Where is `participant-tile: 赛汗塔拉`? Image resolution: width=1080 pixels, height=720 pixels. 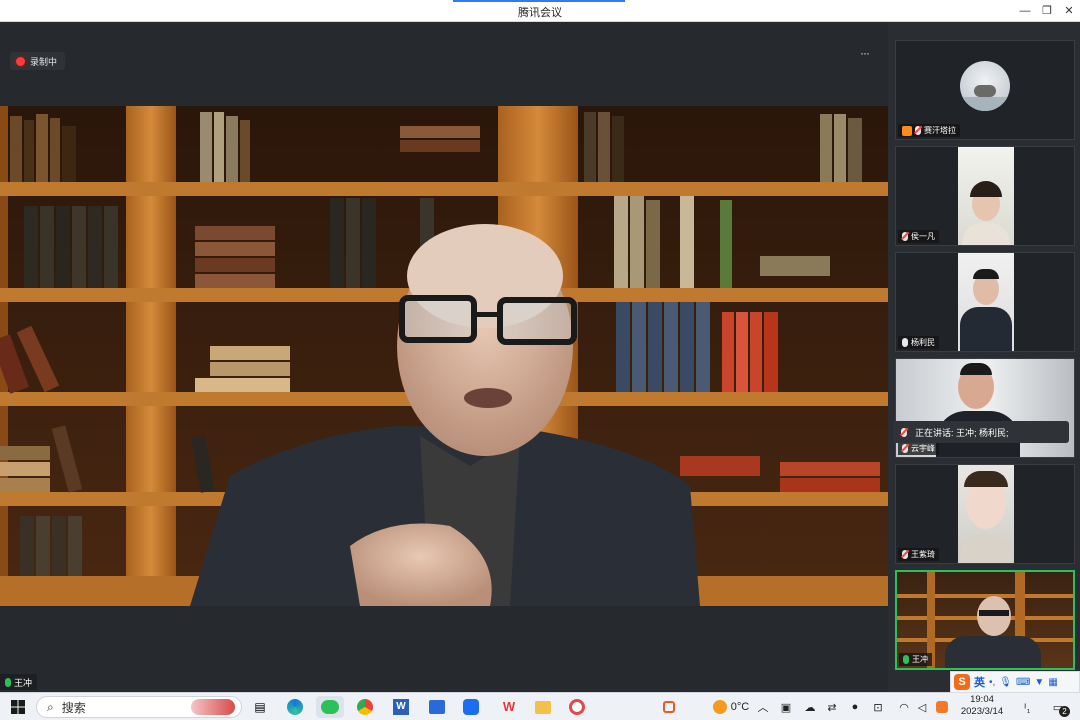 participant-tile: 赛汗塔拉 is located at coordinates (985, 90).